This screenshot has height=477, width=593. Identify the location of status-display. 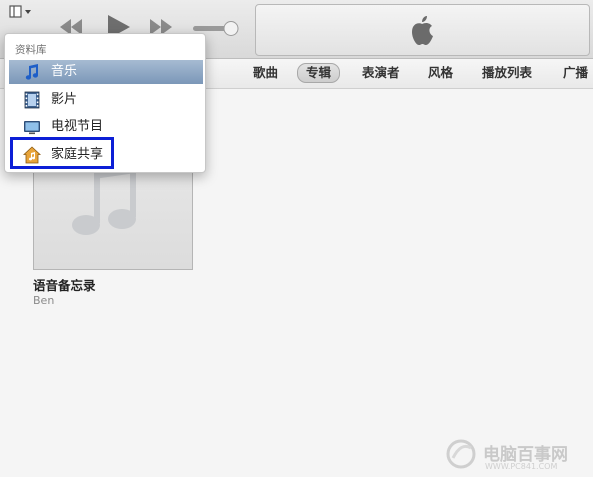
(422, 30).